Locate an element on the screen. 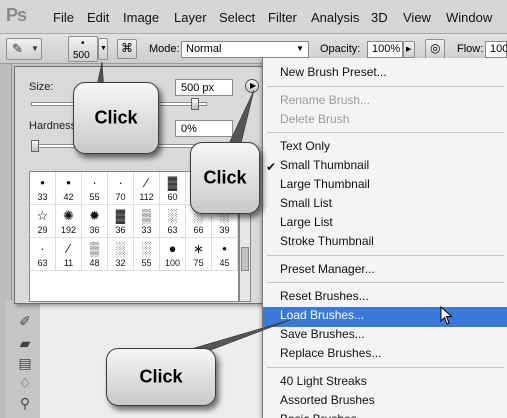 The height and width of the screenshot is (418, 507). callout-click-brush-picker: Click is located at coordinates (116, 118).